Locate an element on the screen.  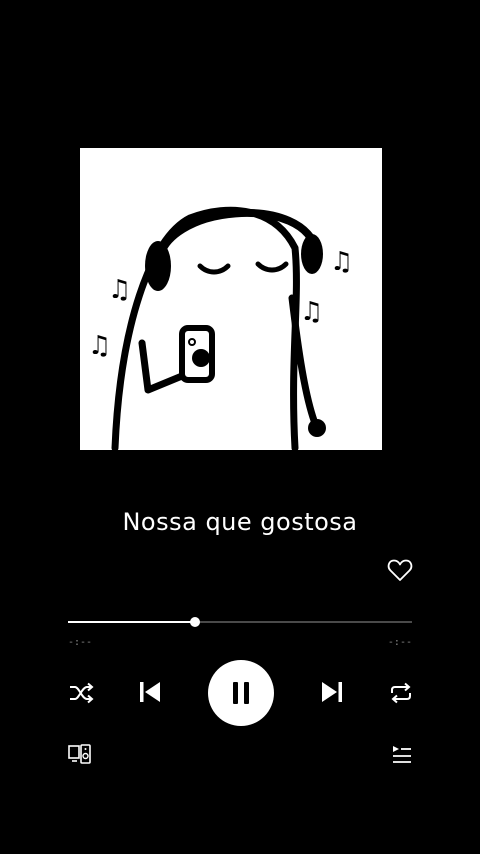
queue-icon is located at coordinates (402, 754).